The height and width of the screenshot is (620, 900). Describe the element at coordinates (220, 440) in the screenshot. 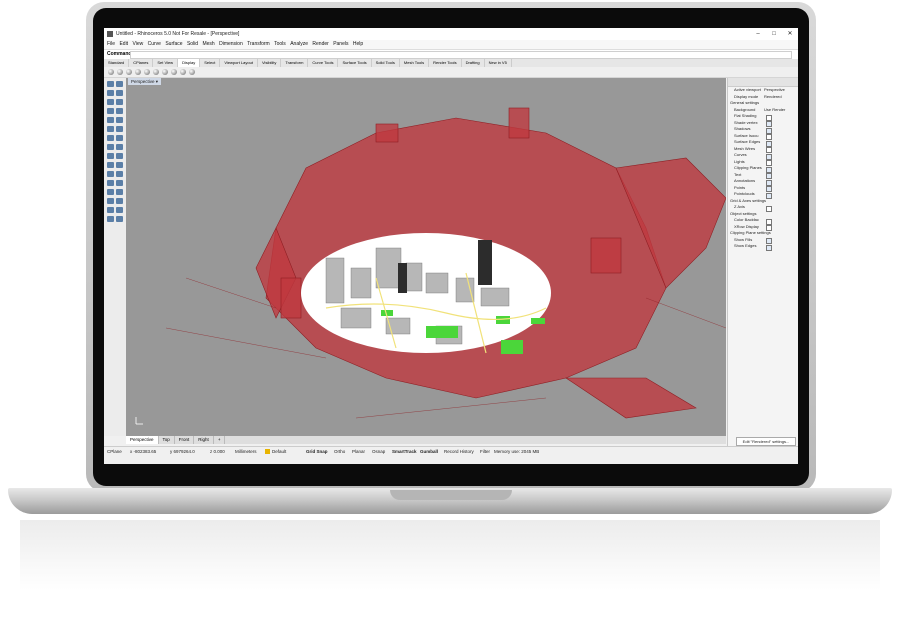

I see `viewtab-add: +` at that location.